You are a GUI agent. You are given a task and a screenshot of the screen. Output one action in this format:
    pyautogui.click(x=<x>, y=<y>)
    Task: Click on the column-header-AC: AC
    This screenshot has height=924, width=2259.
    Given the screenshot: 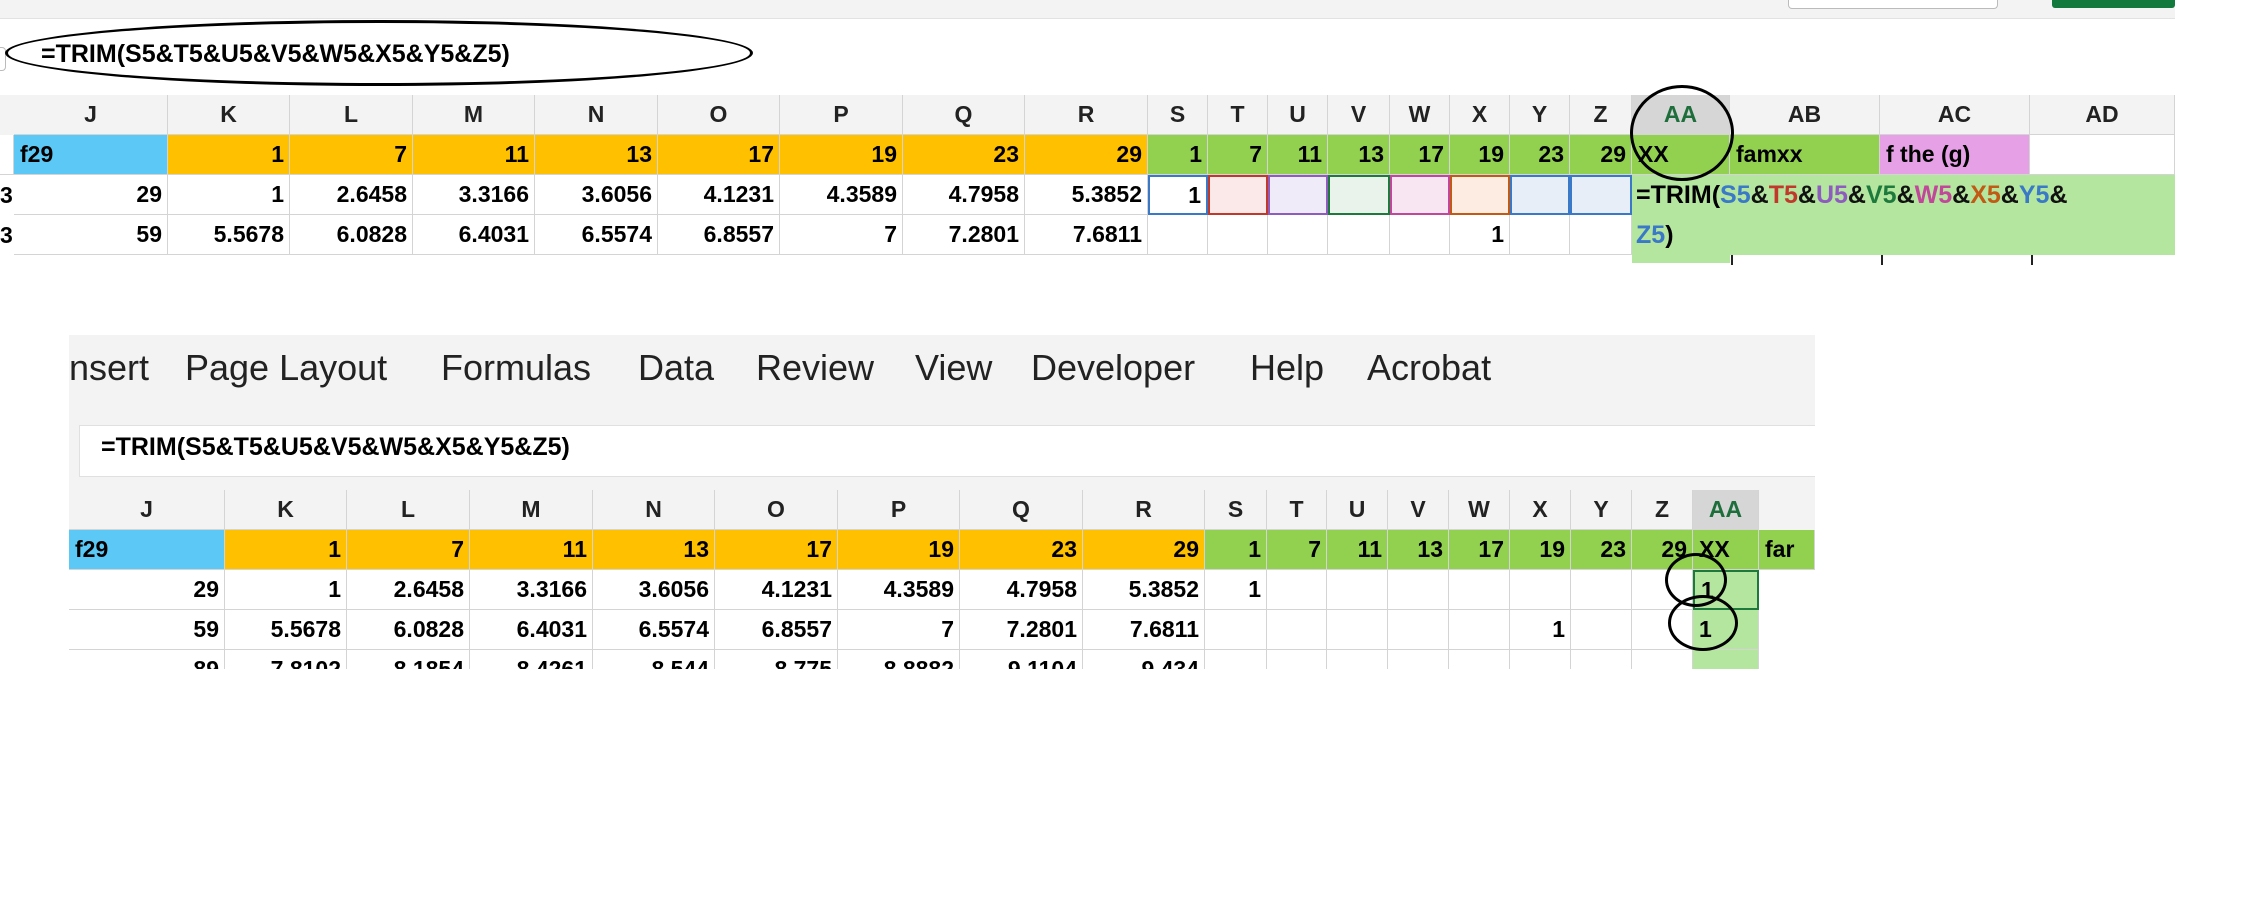 What is the action you would take?
    pyautogui.click(x=1955, y=115)
    